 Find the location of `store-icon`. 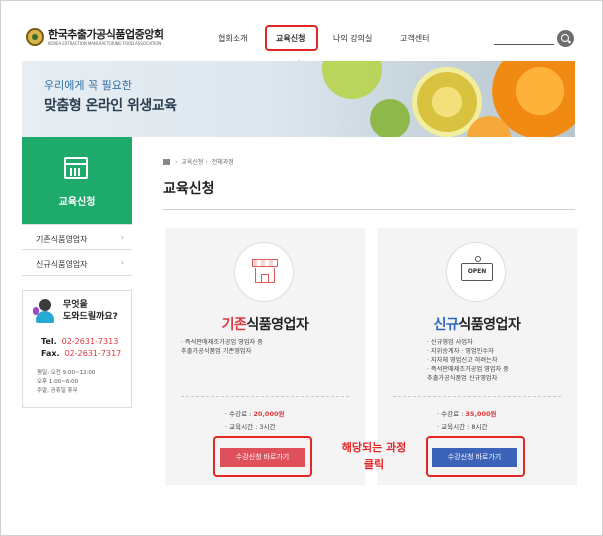

store-icon is located at coordinates (265, 272).